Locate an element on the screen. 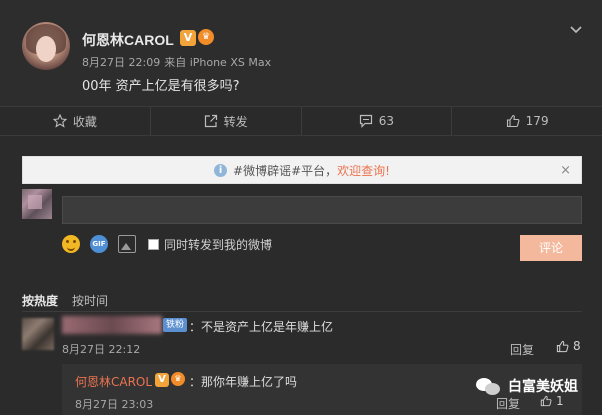 The image size is (602, 415). fan-badge: 铁粉 is located at coordinates (175, 325).